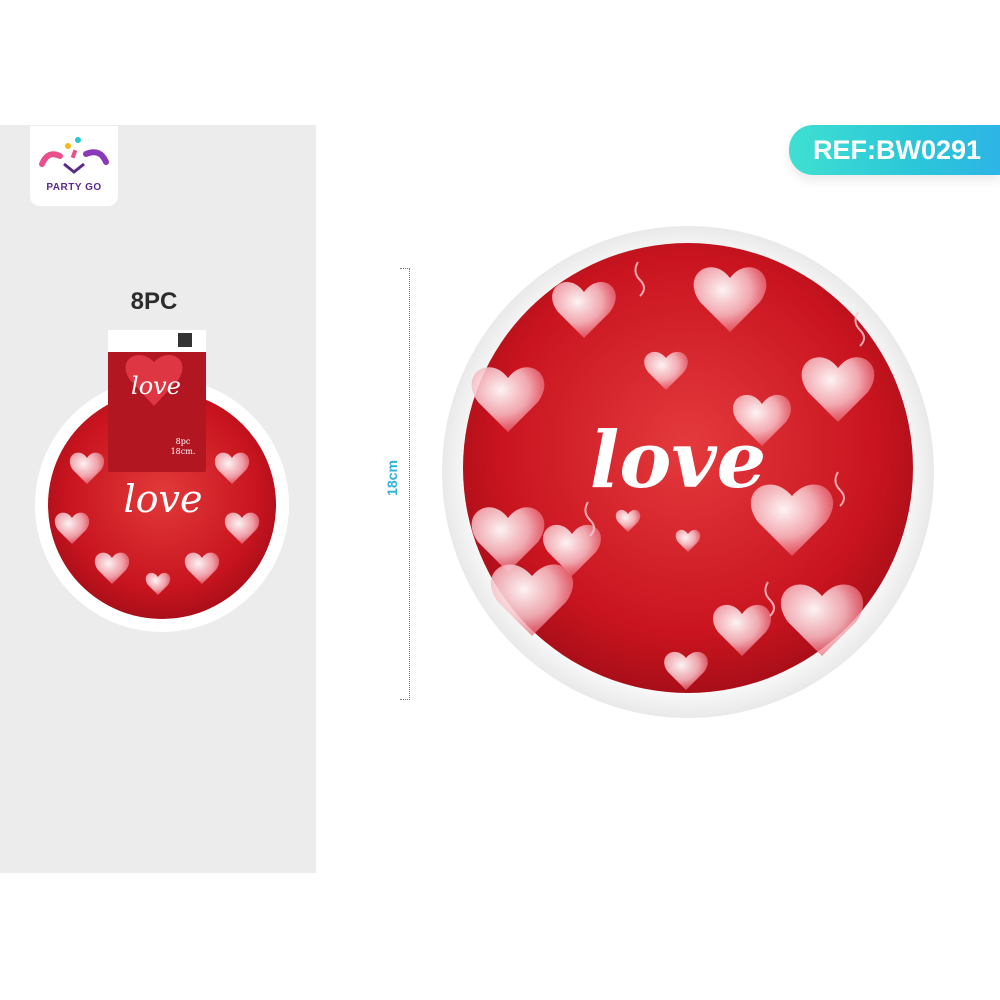 This screenshot has height=1000, width=1000. I want to click on quantity-label: 8PC, so click(154, 301).